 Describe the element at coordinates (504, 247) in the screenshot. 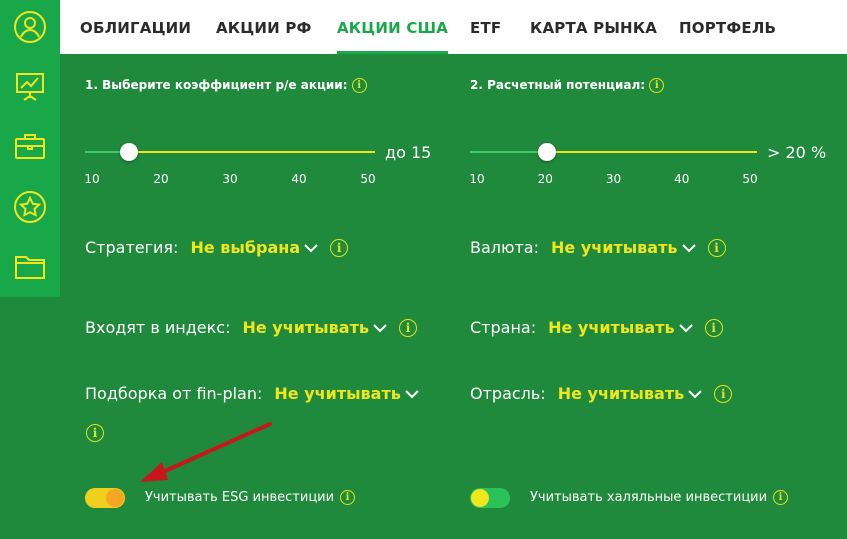

I see `filter-currency-label: Валюта:` at that location.